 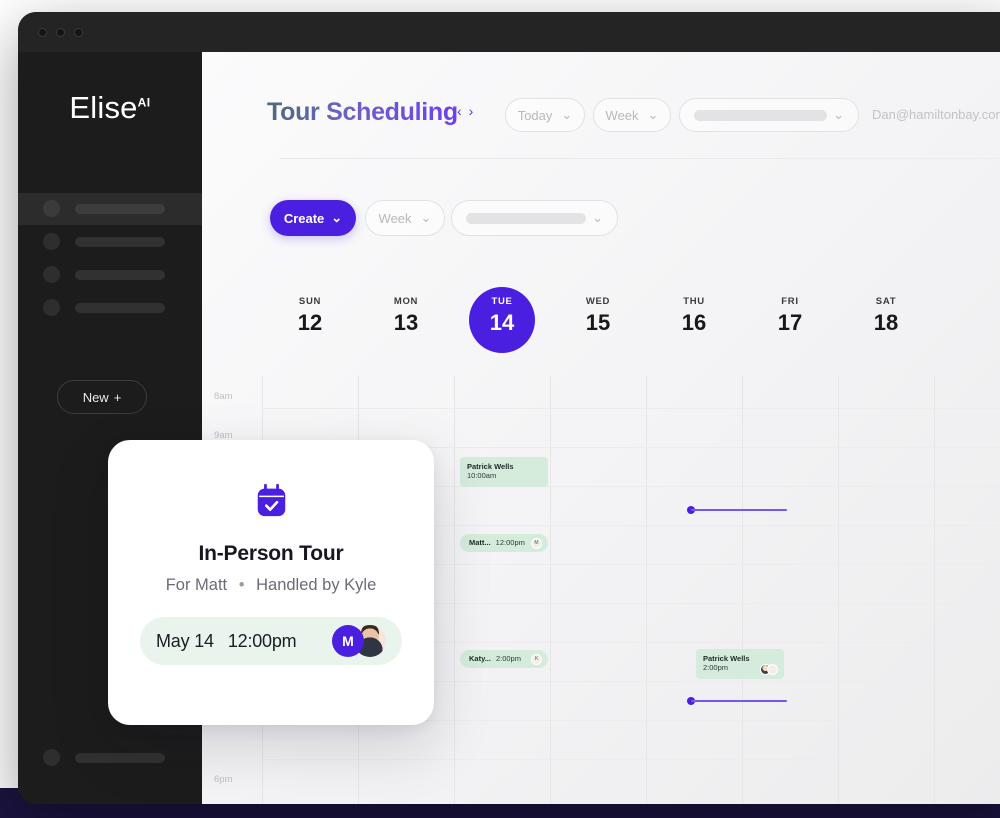 What do you see at coordinates (459, 111) in the screenshot?
I see `prev-period-icon: ‹` at bounding box center [459, 111].